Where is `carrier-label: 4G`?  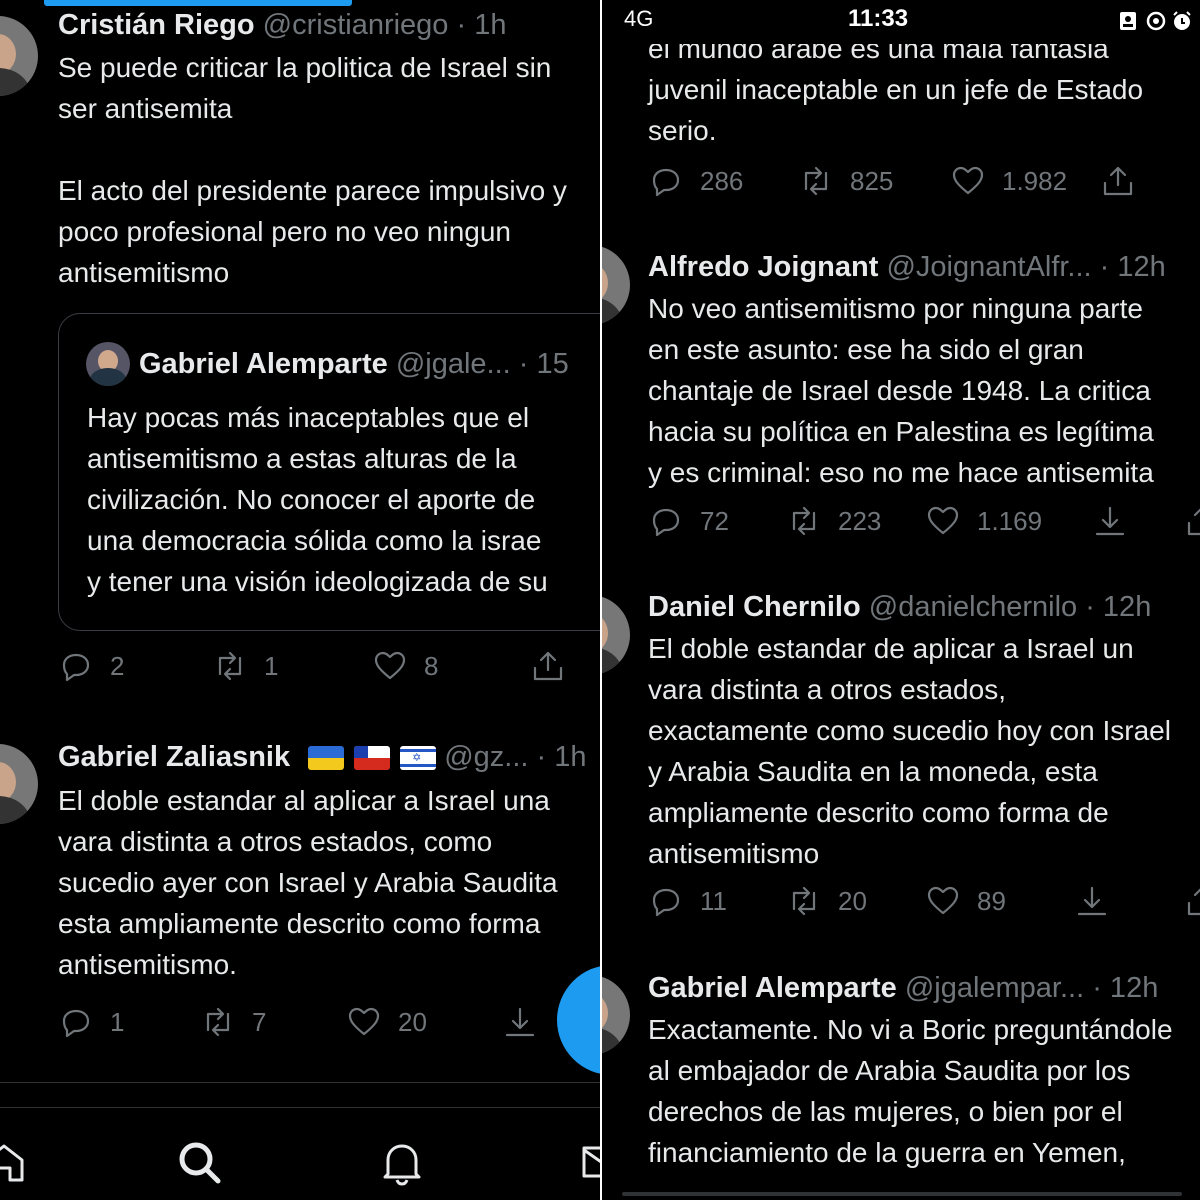 carrier-label: 4G is located at coordinates (639, 18).